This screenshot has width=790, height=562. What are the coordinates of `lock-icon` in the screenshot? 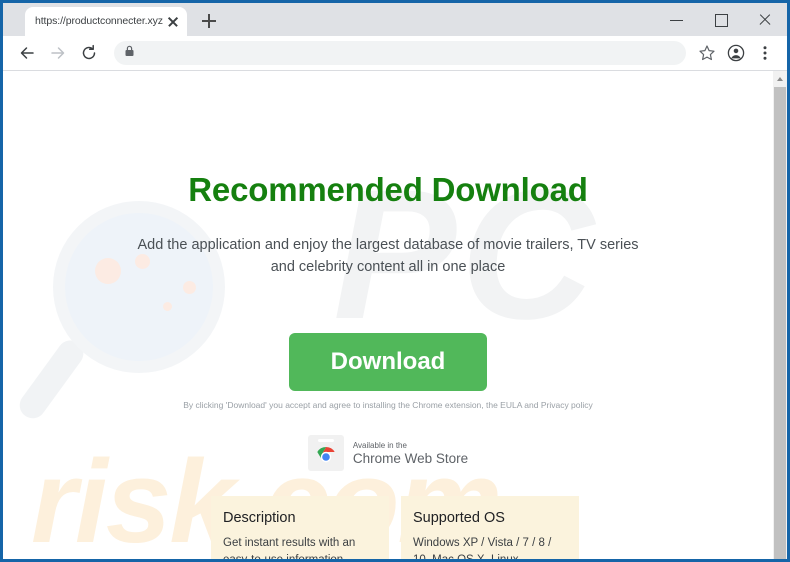 It's located at (129, 53).